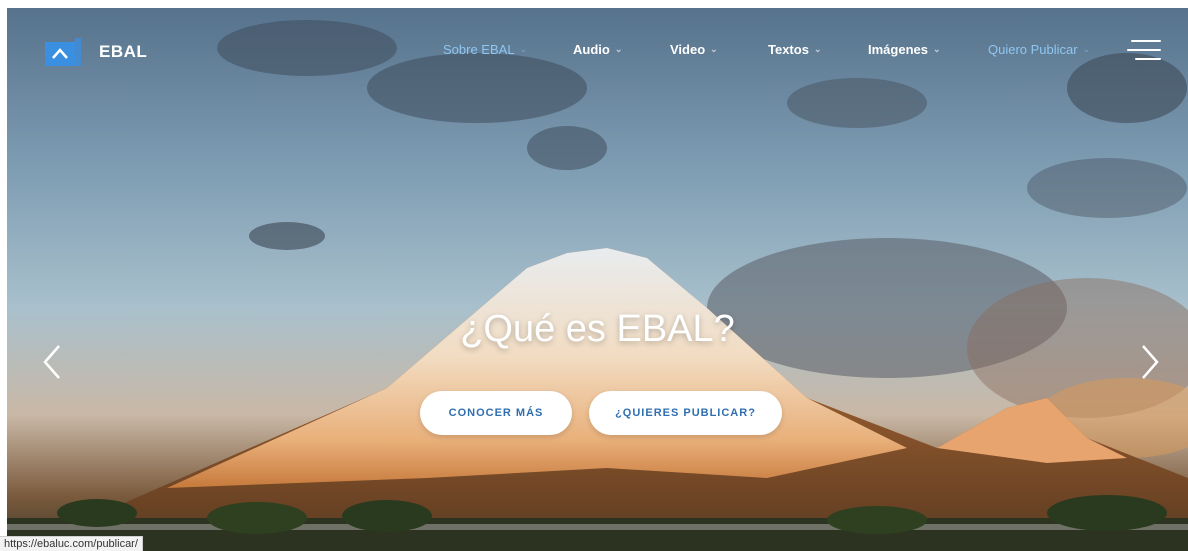 The height and width of the screenshot is (551, 1188). I want to click on nav-item-label: Audio, so click(591, 49).